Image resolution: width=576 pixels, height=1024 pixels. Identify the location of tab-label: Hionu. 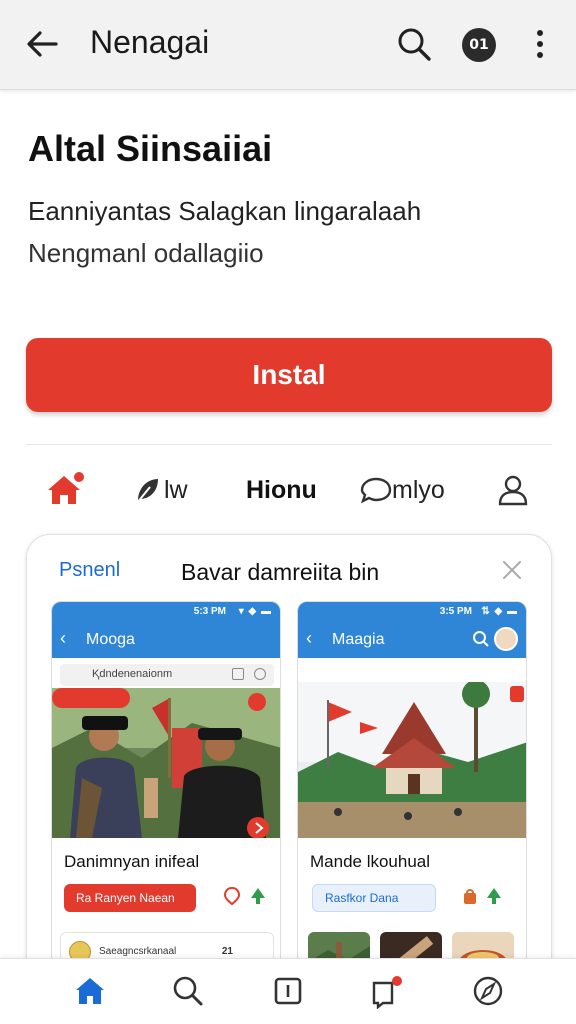
(281, 489).